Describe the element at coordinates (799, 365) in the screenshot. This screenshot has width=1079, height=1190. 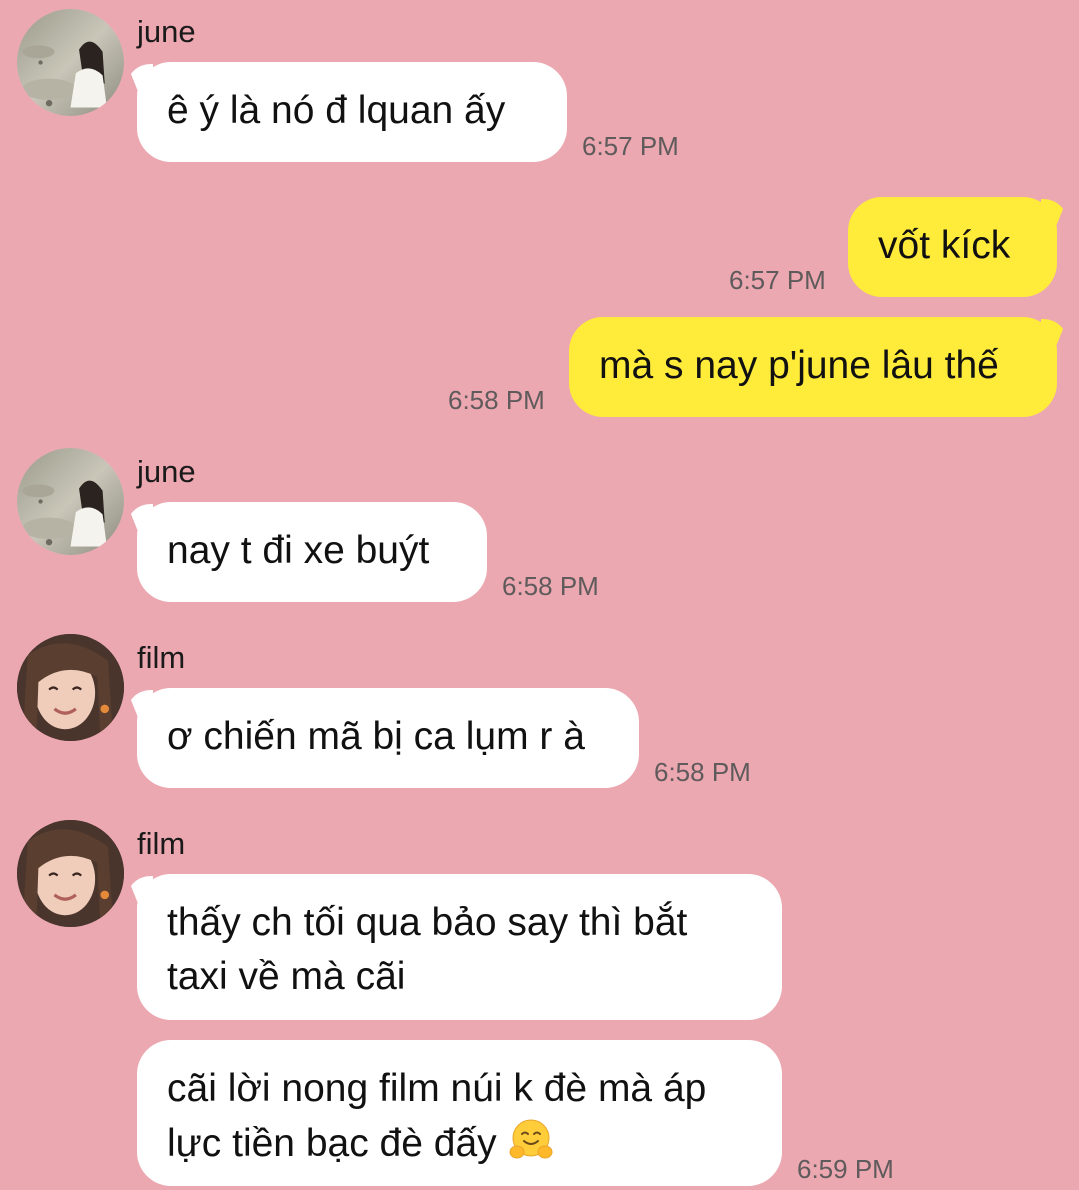
I see `message-text: mà s nay p'june lâu thế` at that location.